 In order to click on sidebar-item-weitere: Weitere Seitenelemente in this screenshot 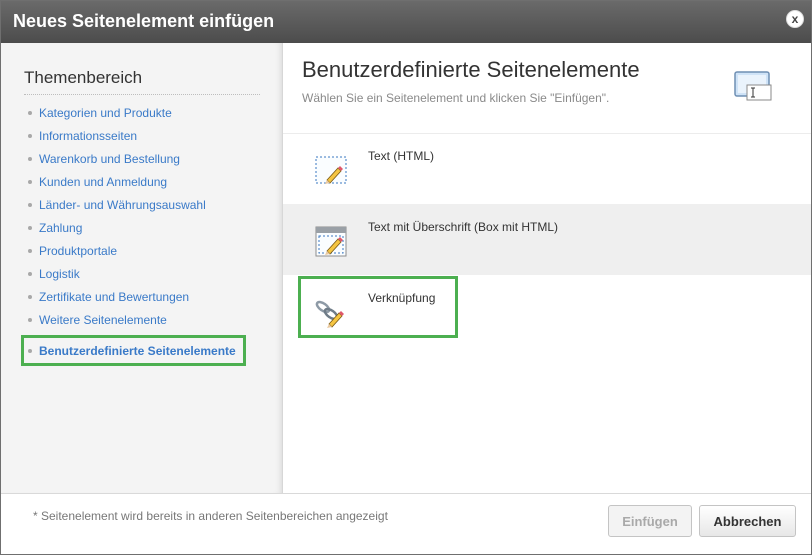, I will do `click(117, 319)`.